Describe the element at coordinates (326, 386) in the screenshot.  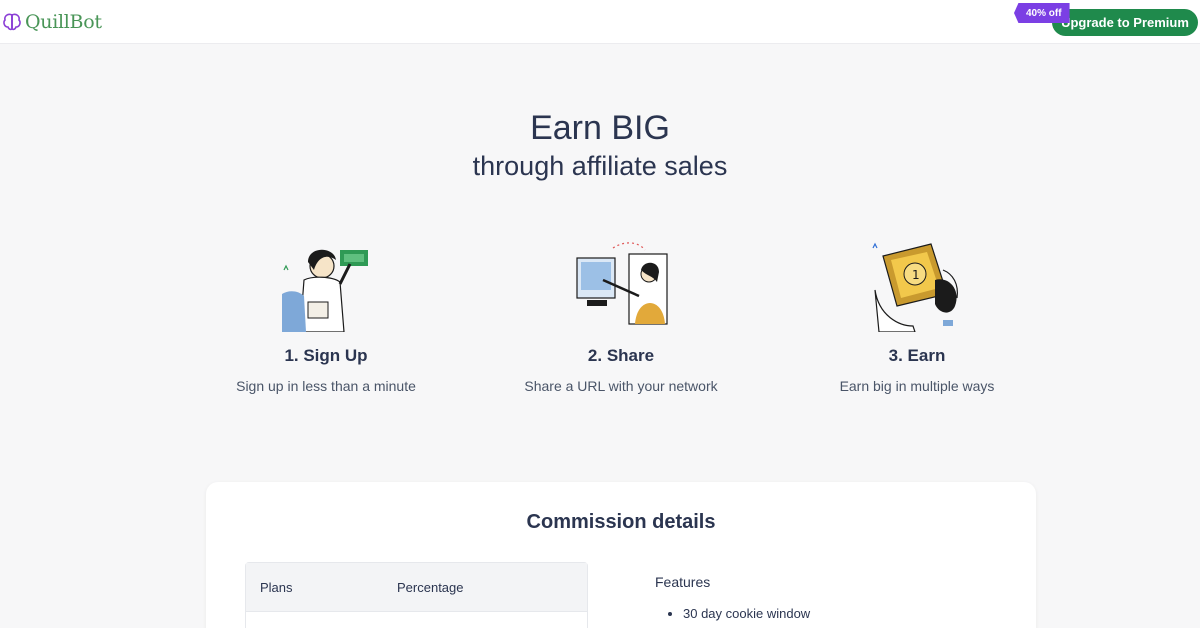
I see `step-description: Sign up in less than a minute` at that location.